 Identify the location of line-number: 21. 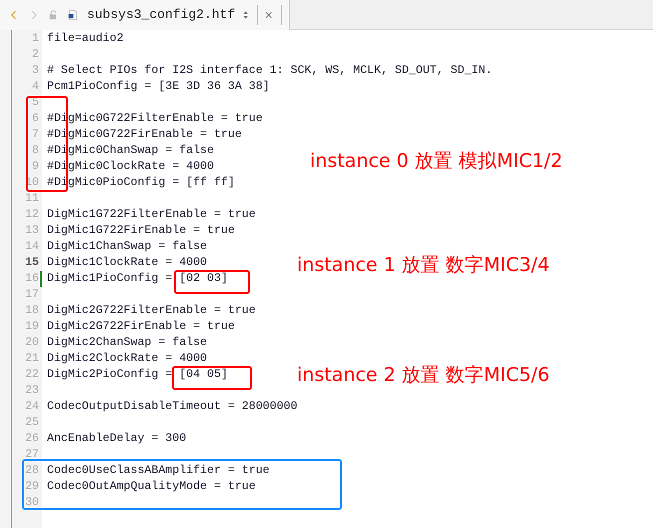
(32, 359).